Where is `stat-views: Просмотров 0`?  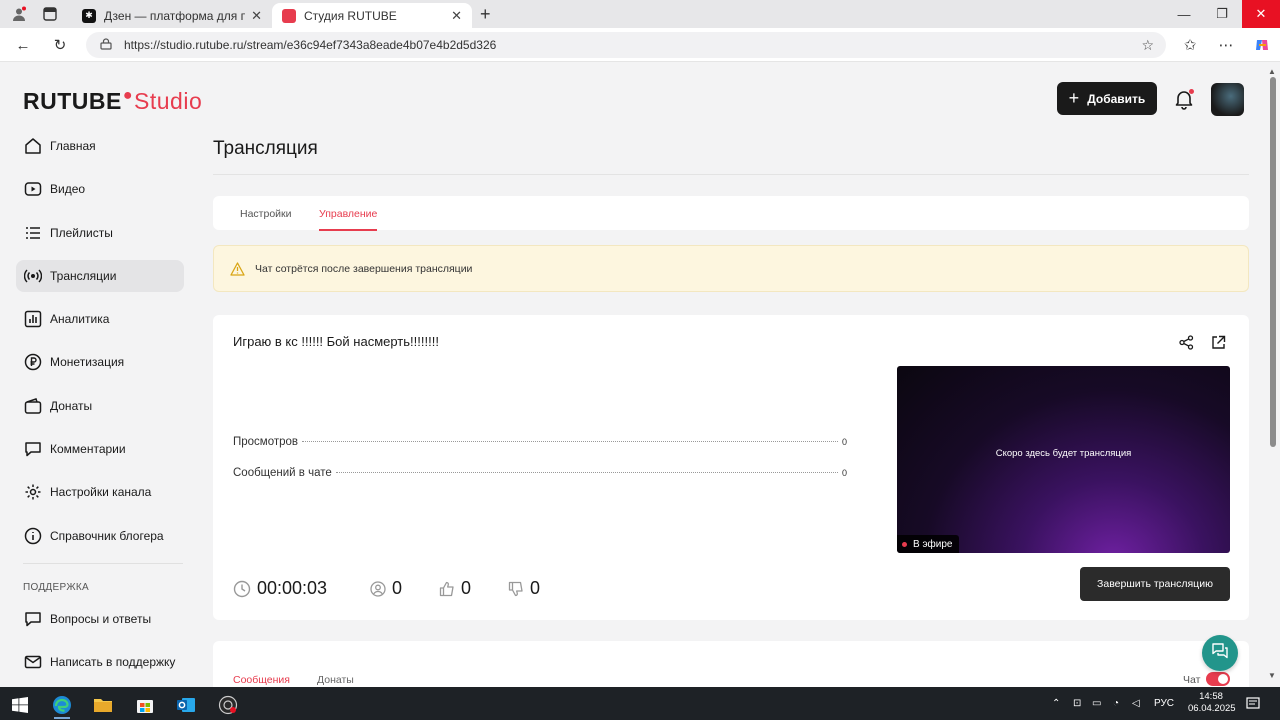 stat-views: Просмотров 0 is located at coordinates (540, 442).